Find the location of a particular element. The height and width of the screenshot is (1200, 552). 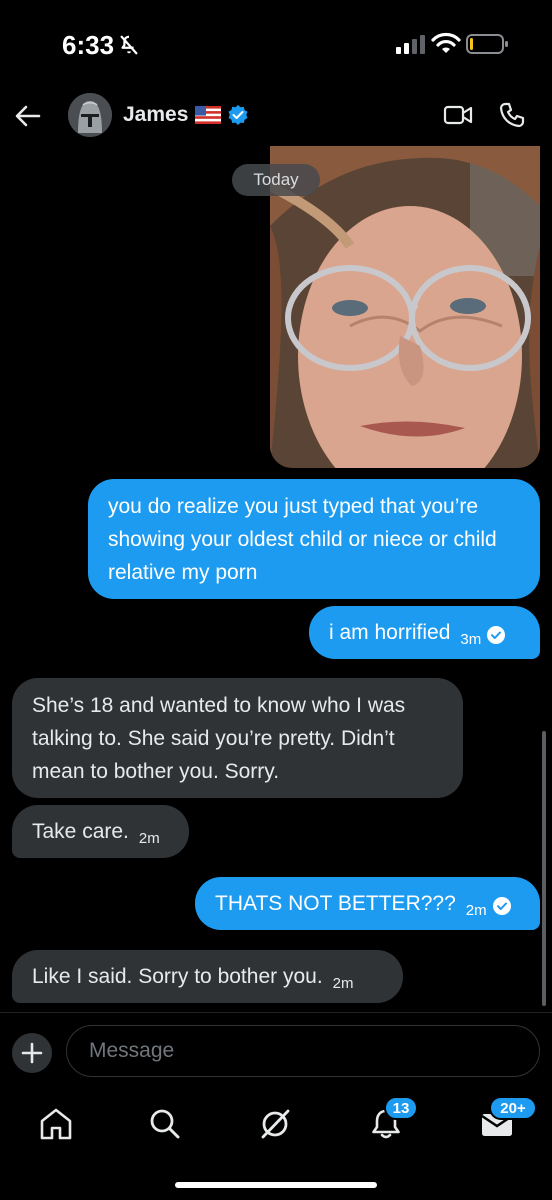

message-text: i am horrified is located at coordinates (390, 632).